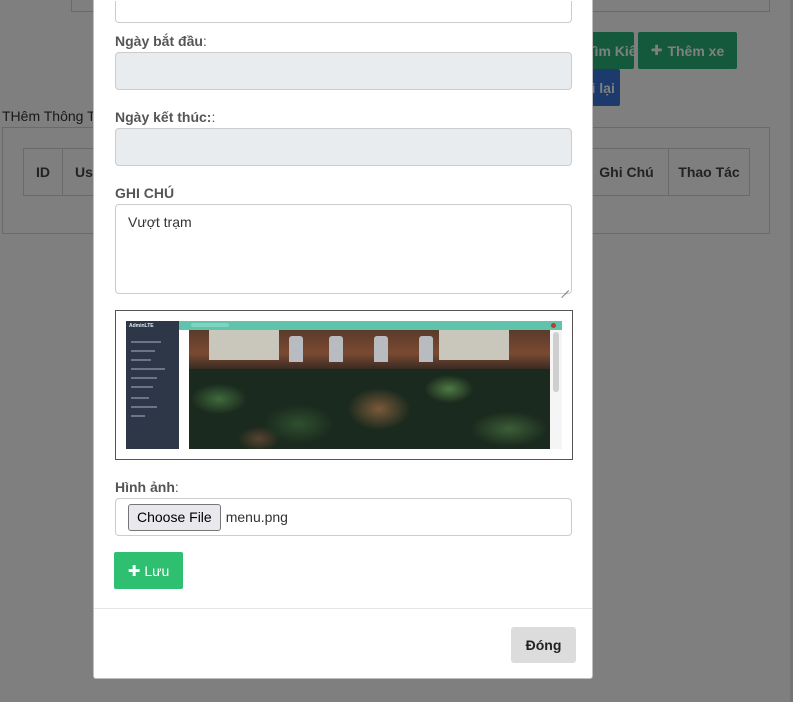 The image size is (793, 702). Describe the element at coordinates (176, 487) in the screenshot. I see `image-label-colon: :` at that location.